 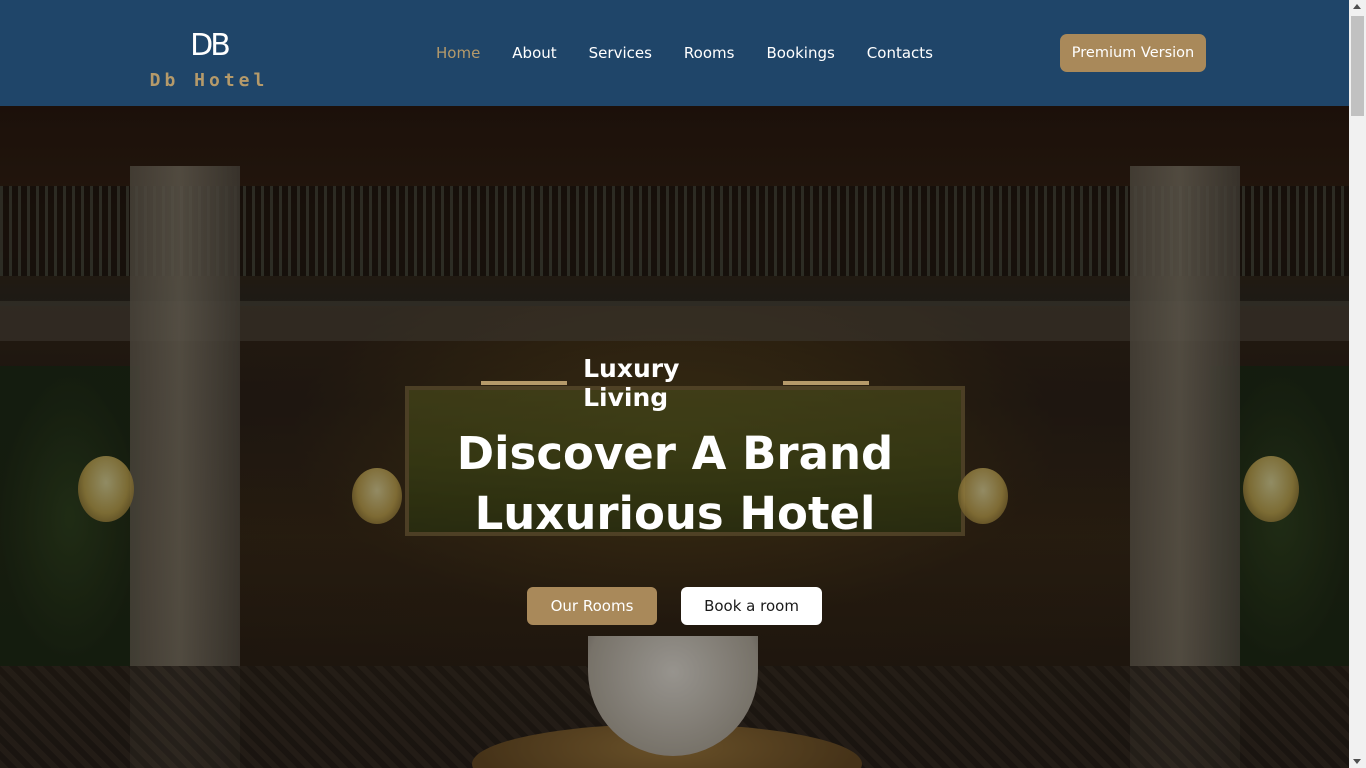 What do you see at coordinates (209, 80) in the screenshot?
I see `brand-name: Db Hotel` at bounding box center [209, 80].